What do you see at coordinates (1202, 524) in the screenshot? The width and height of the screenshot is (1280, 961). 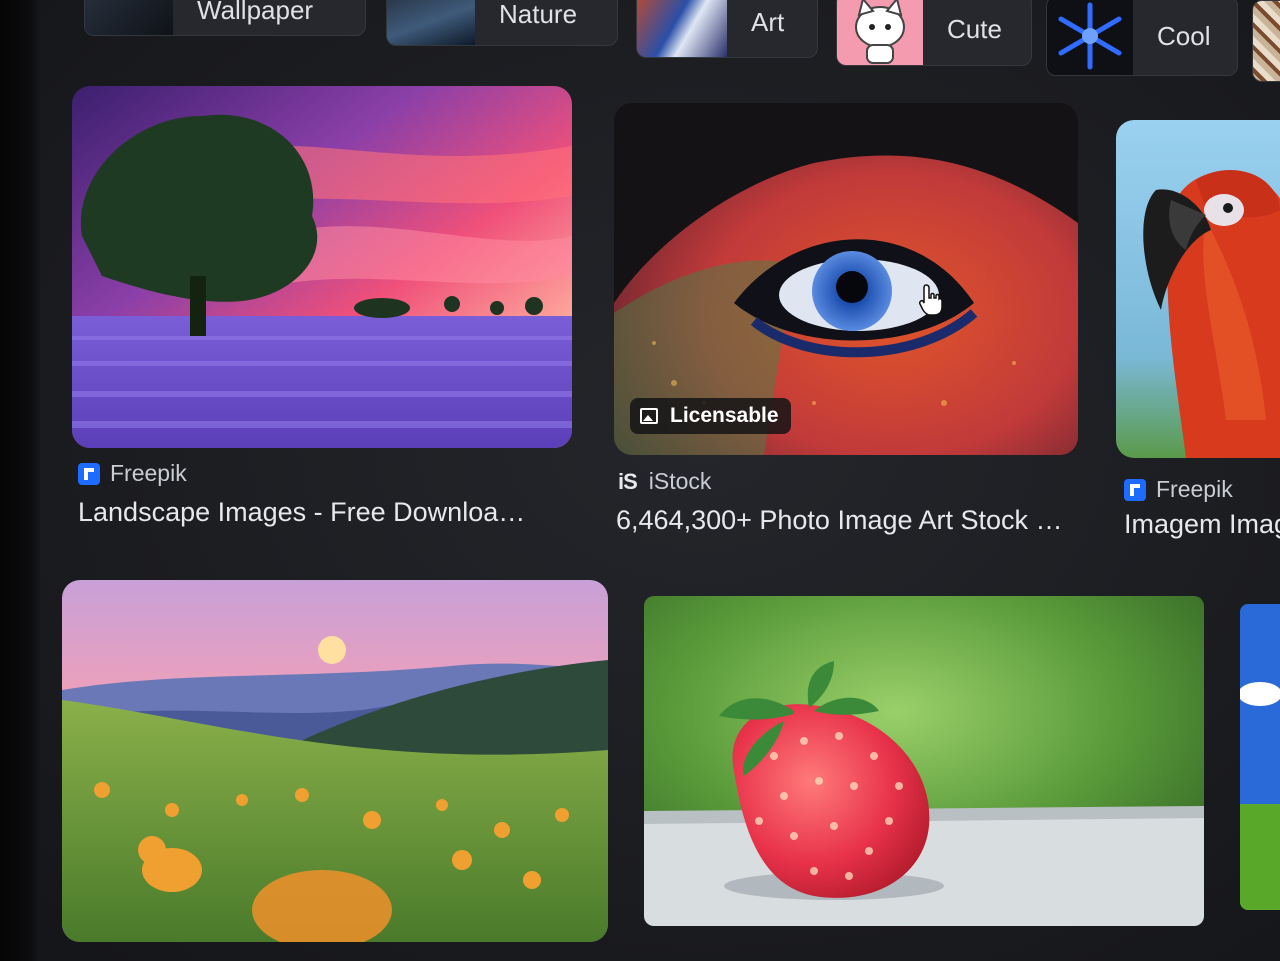 I see `result-title: Imagem Imag` at bounding box center [1202, 524].